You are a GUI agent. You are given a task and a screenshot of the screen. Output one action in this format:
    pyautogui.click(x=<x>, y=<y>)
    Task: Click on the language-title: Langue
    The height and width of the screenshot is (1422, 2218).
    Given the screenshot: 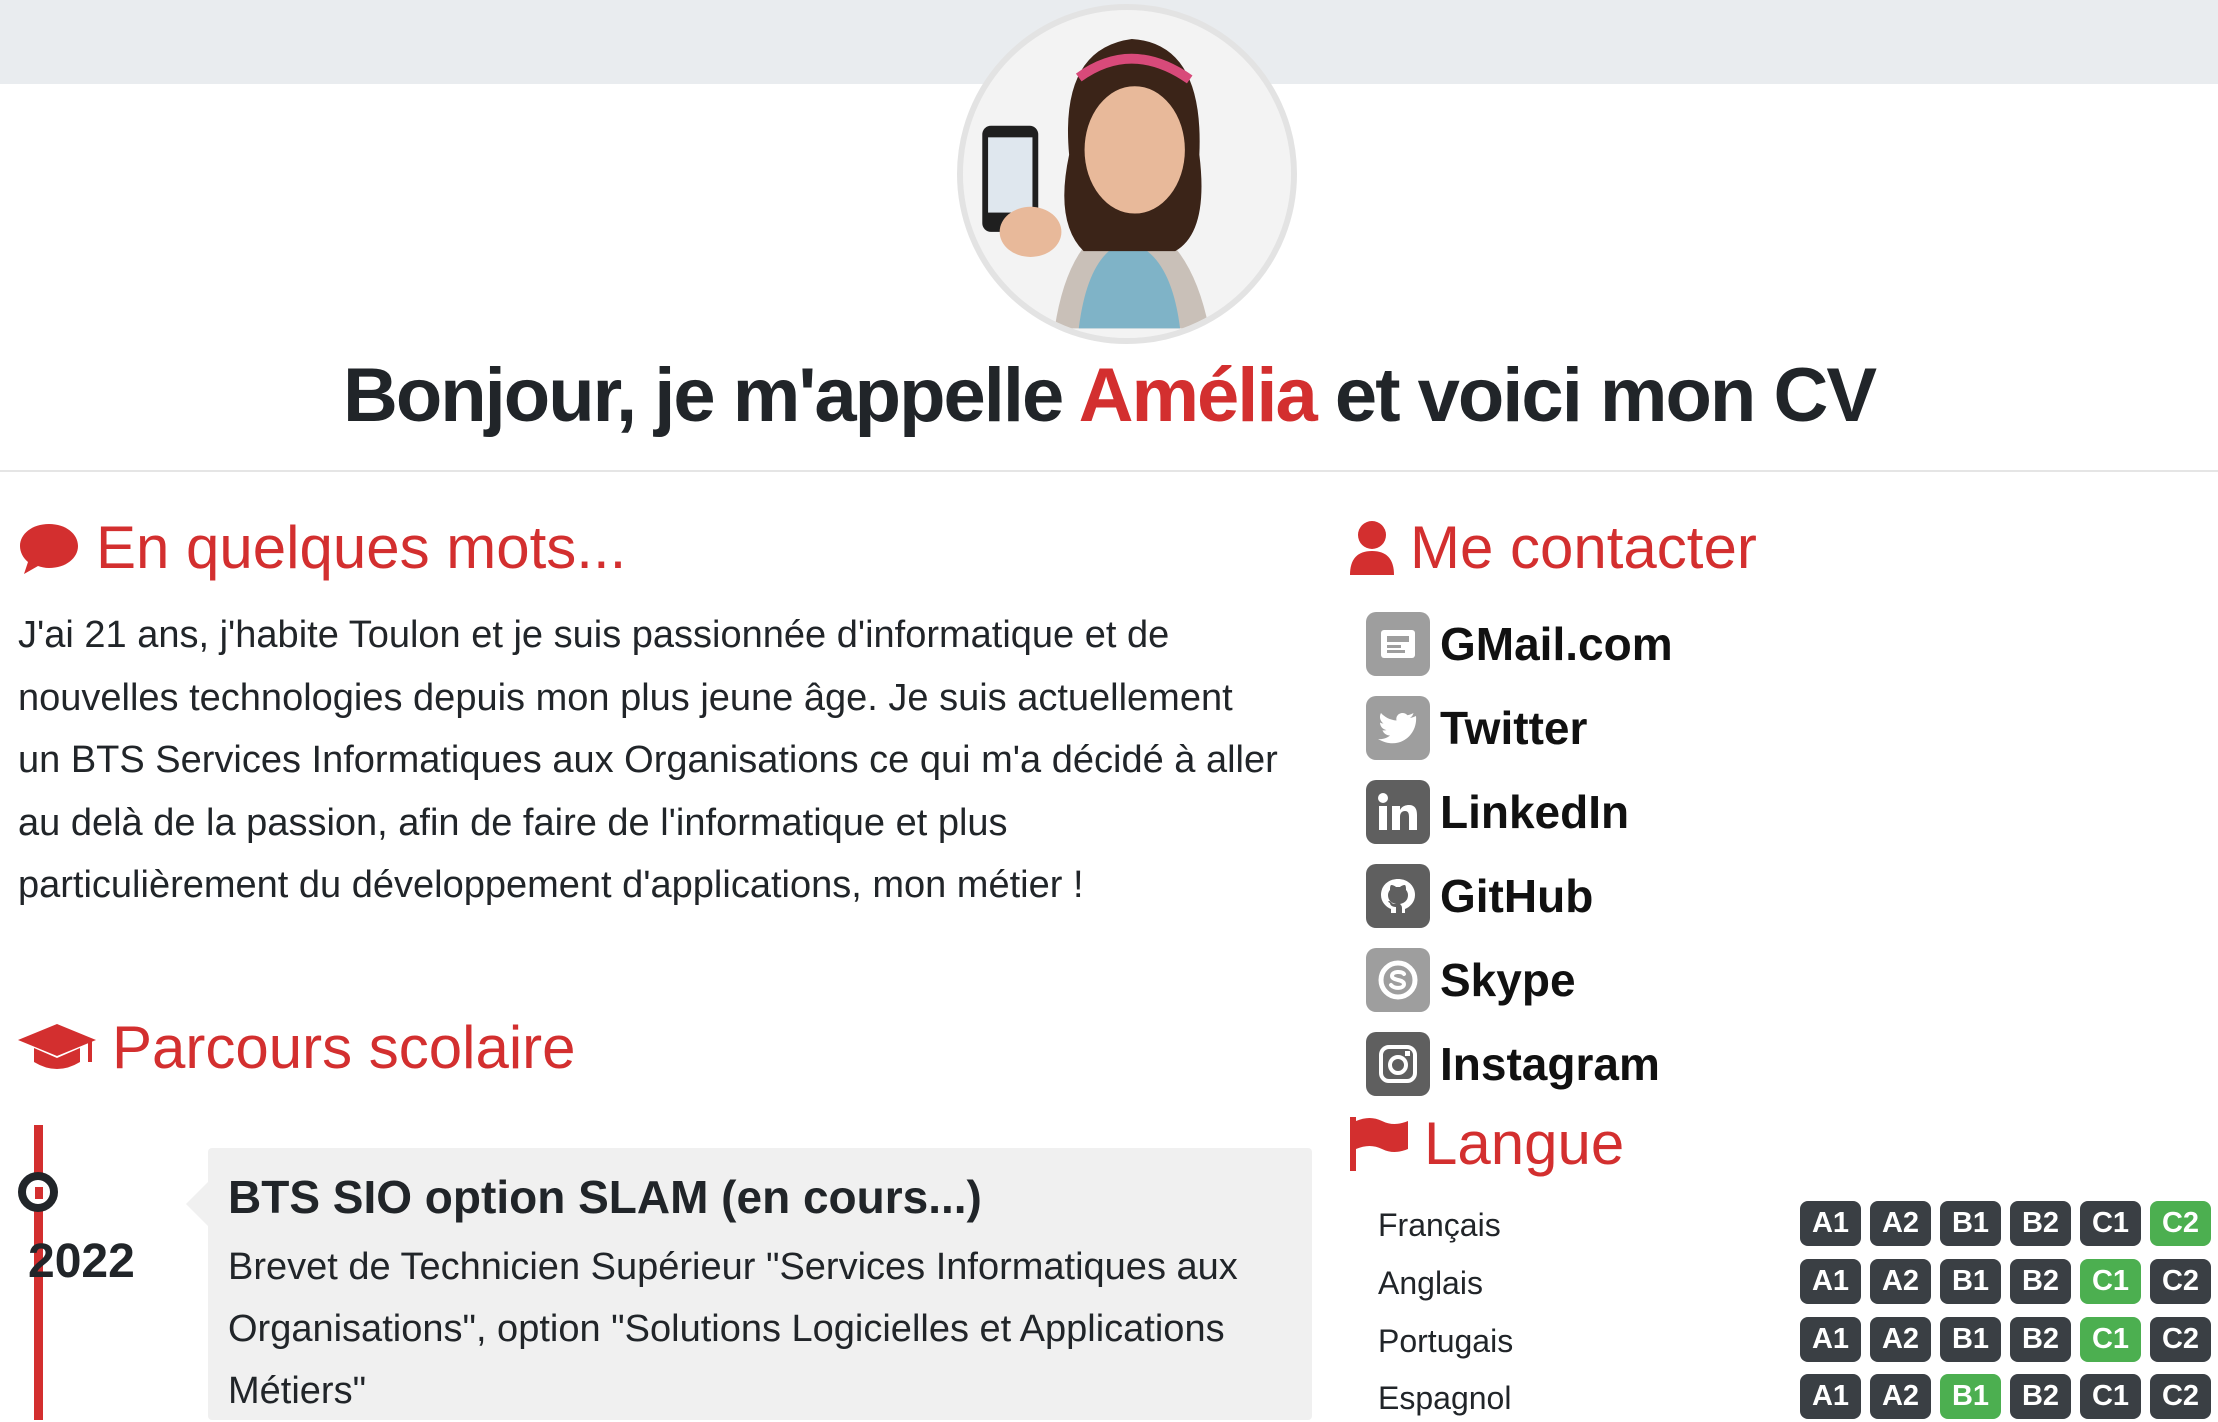 What is the action you would take?
    pyautogui.click(x=1524, y=1143)
    